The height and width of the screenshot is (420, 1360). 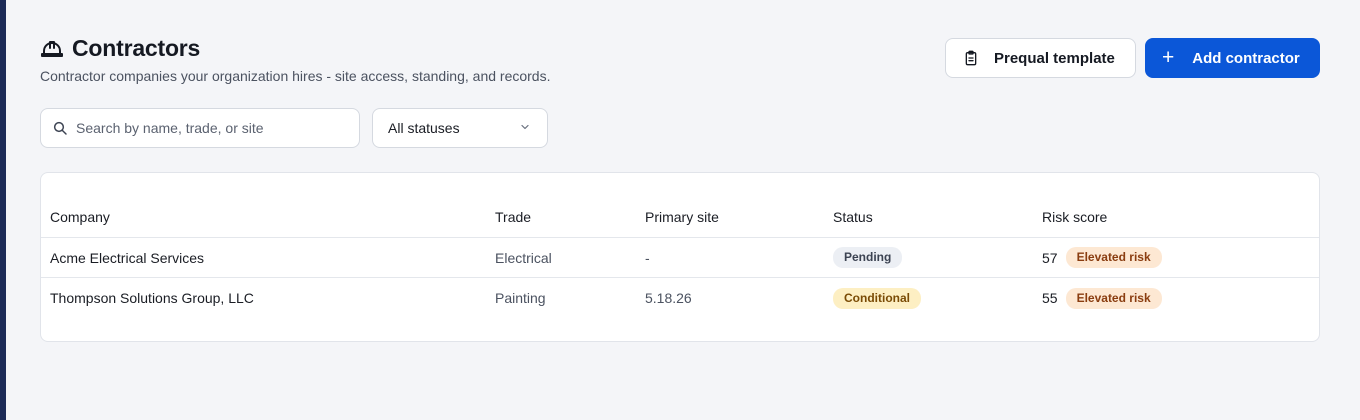 What do you see at coordinates (877, 298) in the screenshot?
I see `status-badge: Conditional` at bounding box center [877, 298].